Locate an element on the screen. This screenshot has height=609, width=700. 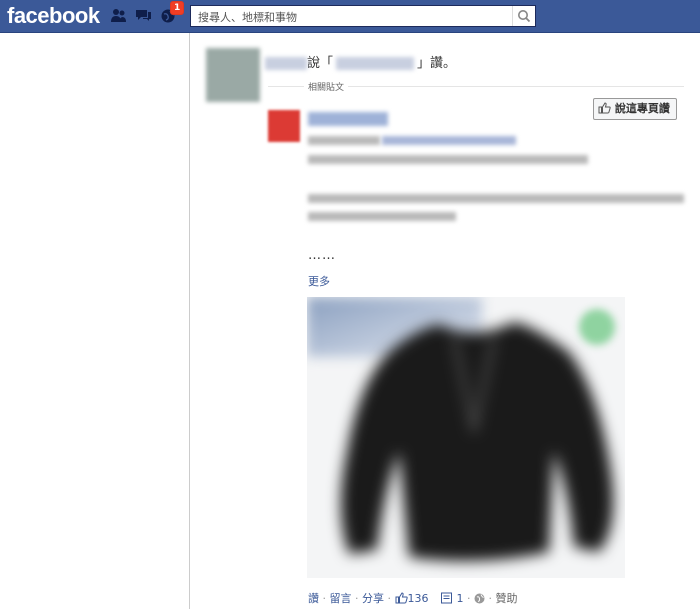
related-posts-divider: 相關貼文 is located at coordinates (476, 86).